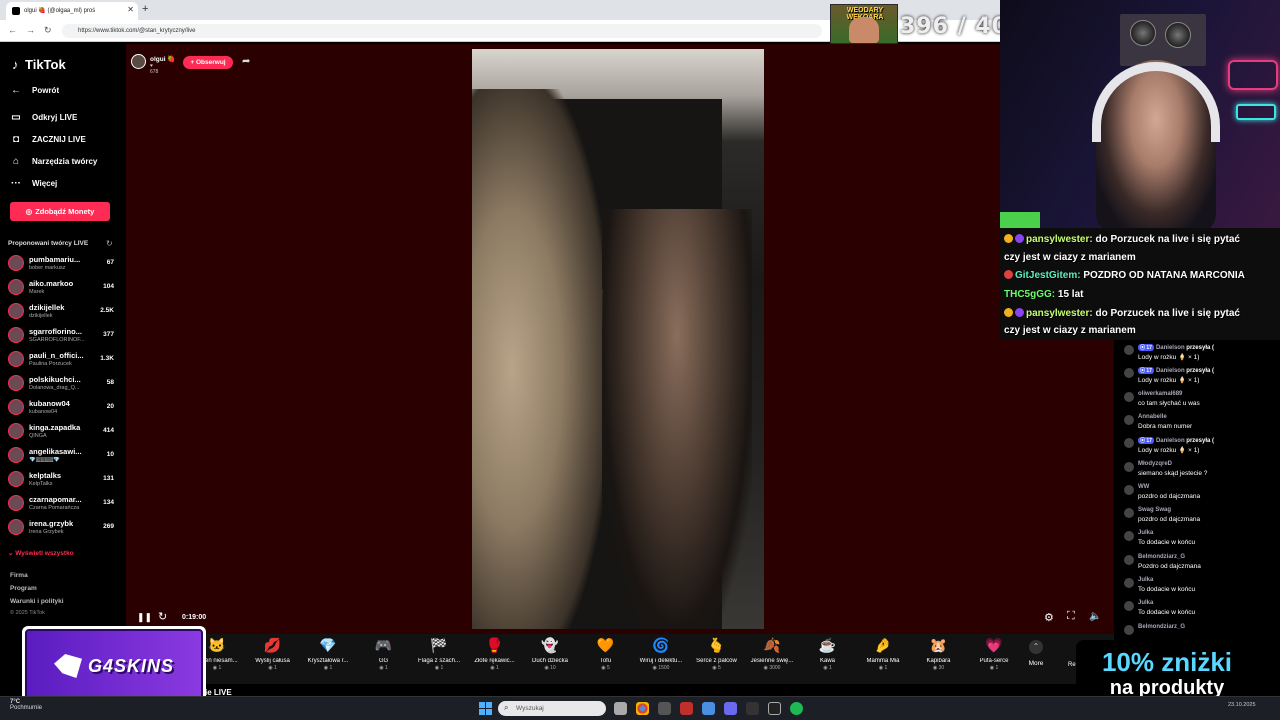 The image size is (1280, 720). What do you see at coordinates (63, 311) in the screenshot?
I see `creator-item: dzikijellek dzikijellek 2.5K` at bounding box center [63, 311].